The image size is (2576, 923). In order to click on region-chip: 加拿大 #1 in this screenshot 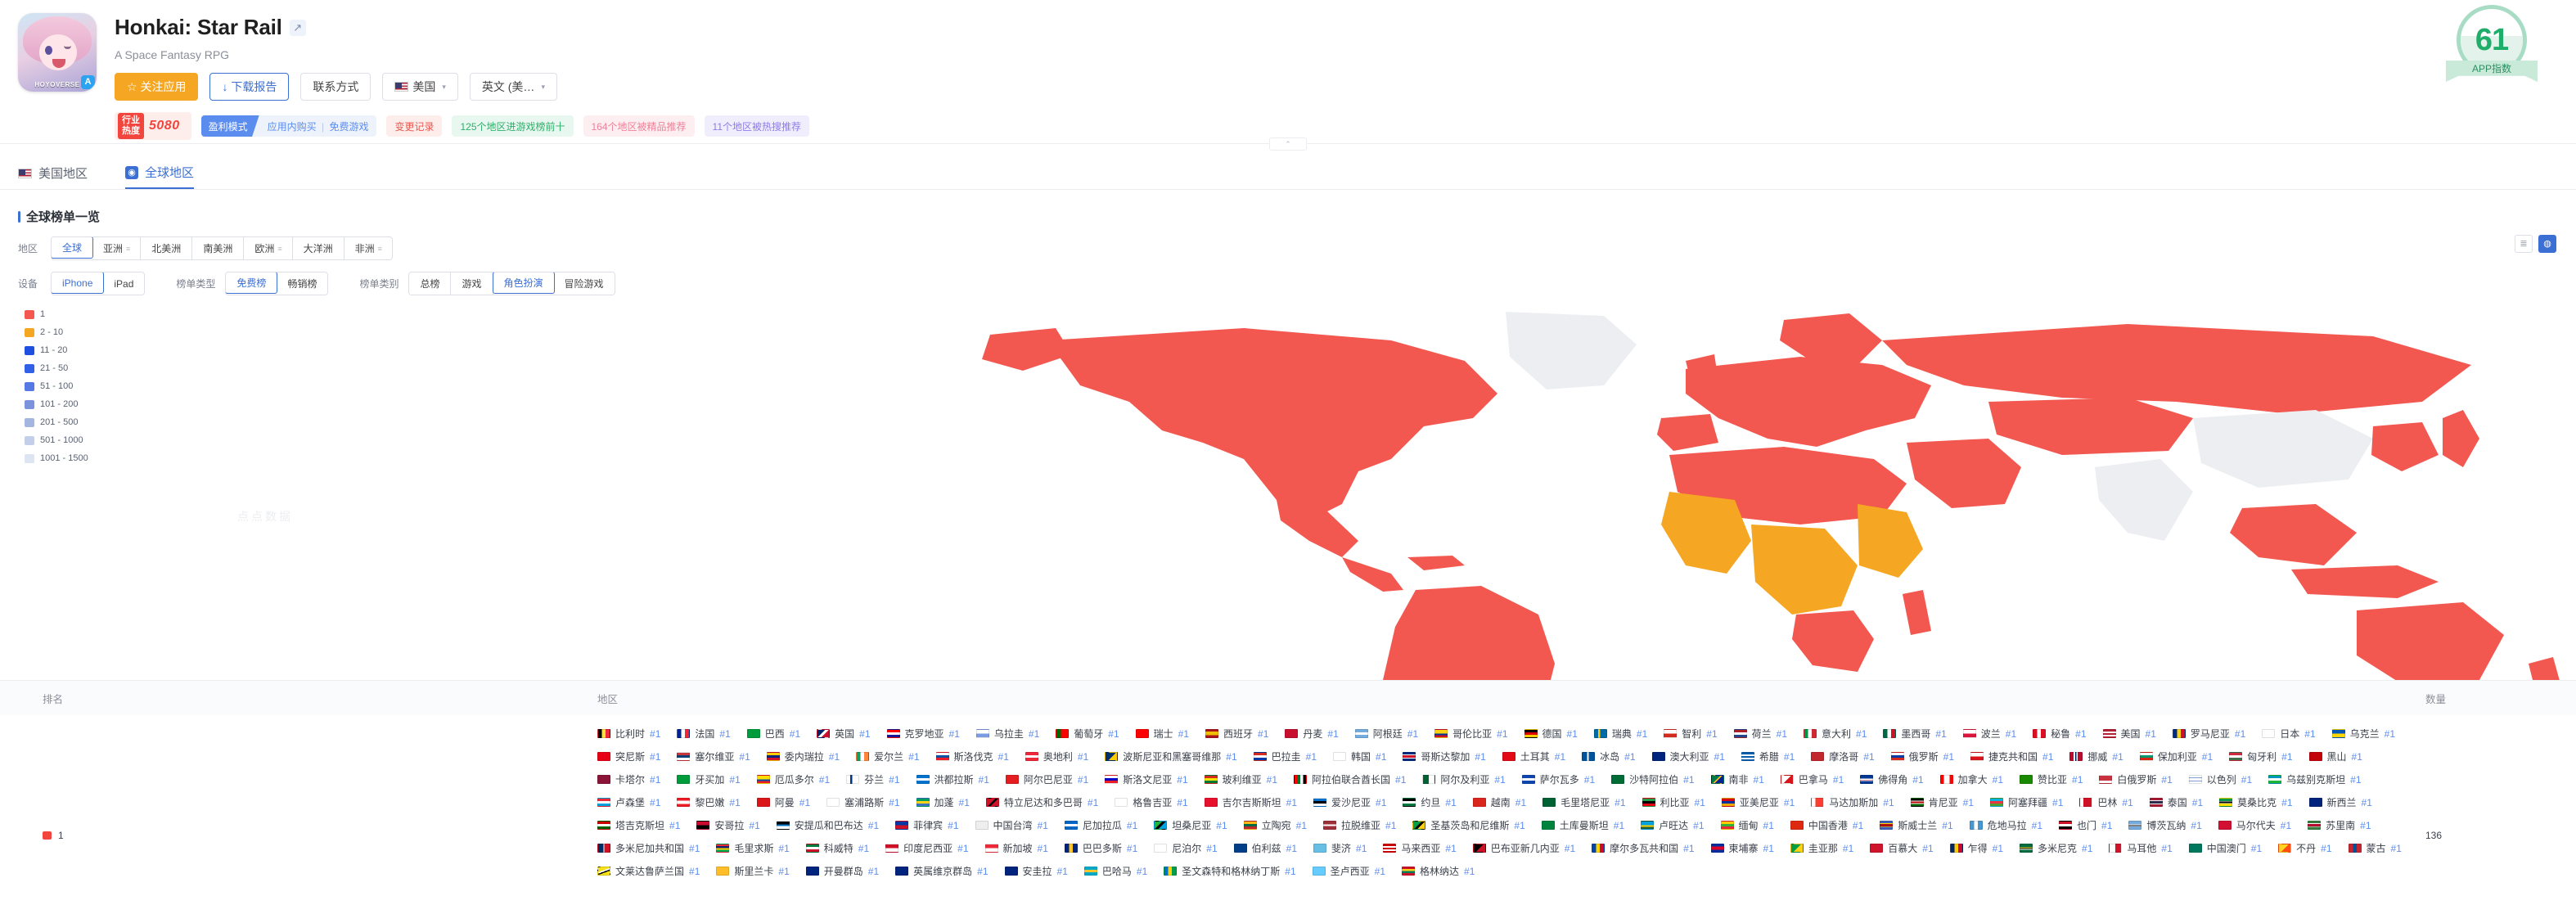, I will do `click(1971, 779)`.